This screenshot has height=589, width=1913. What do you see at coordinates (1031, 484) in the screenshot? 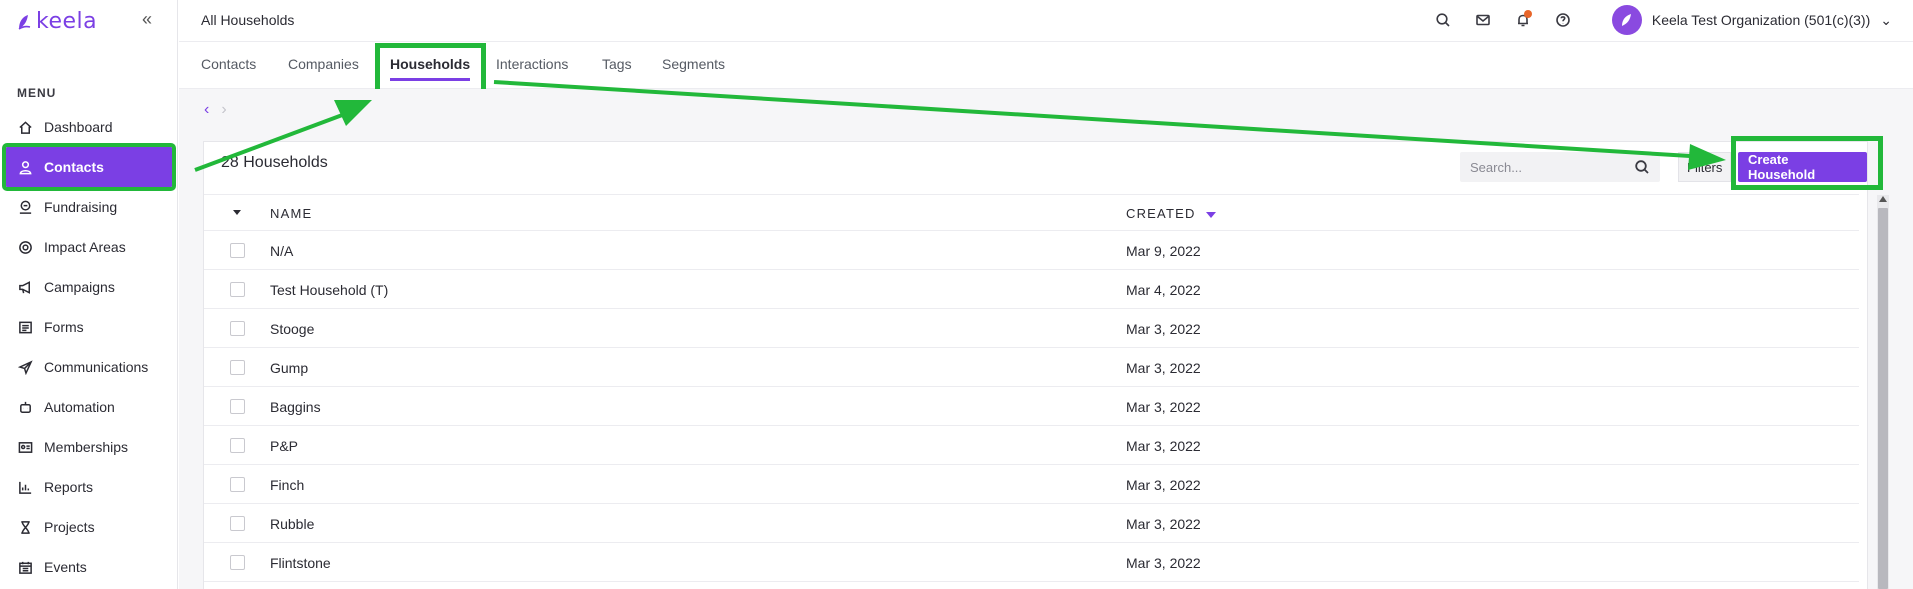
I see `table-row: Finch Mar 3, 2022` at bounding box center [1031, 484].